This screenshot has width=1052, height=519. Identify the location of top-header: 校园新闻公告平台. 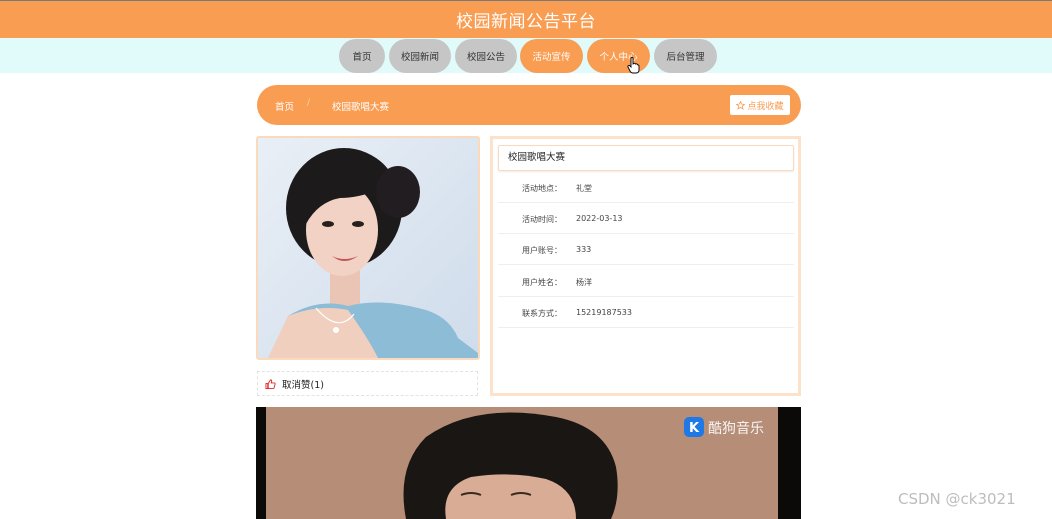
(526, 19).